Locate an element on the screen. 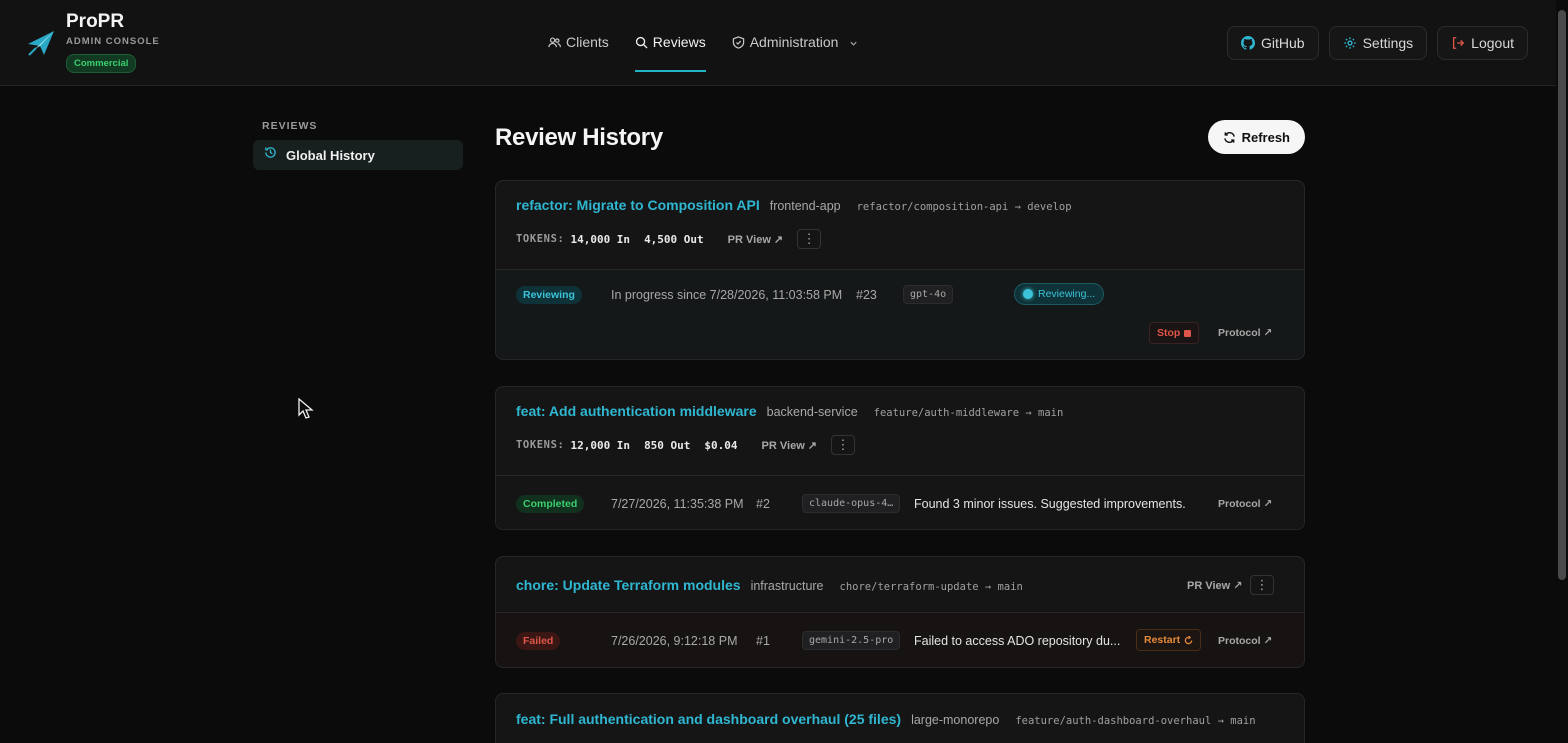  logout-button: Logout is located at coordinates (1482, 43).